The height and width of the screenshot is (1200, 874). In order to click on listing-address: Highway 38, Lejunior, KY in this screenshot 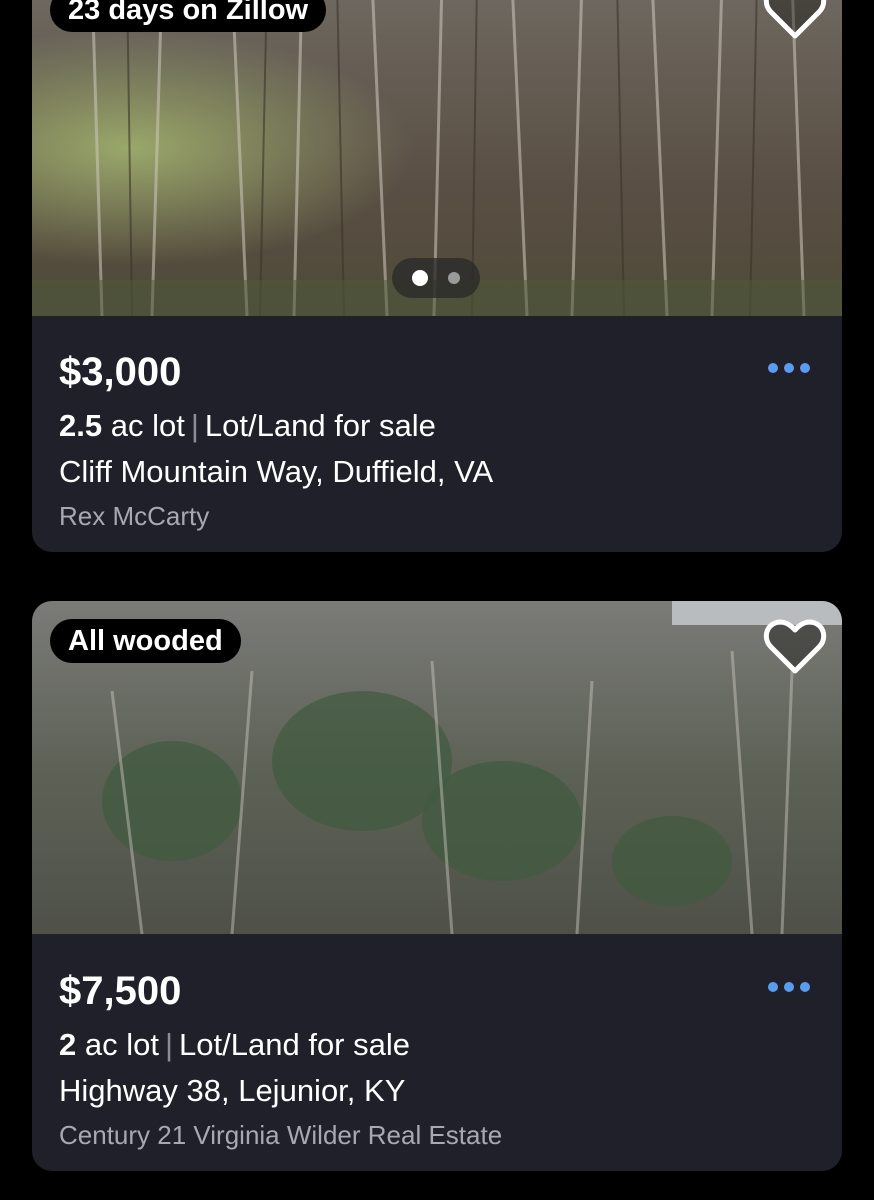, I will do `click(232, 1090)`.